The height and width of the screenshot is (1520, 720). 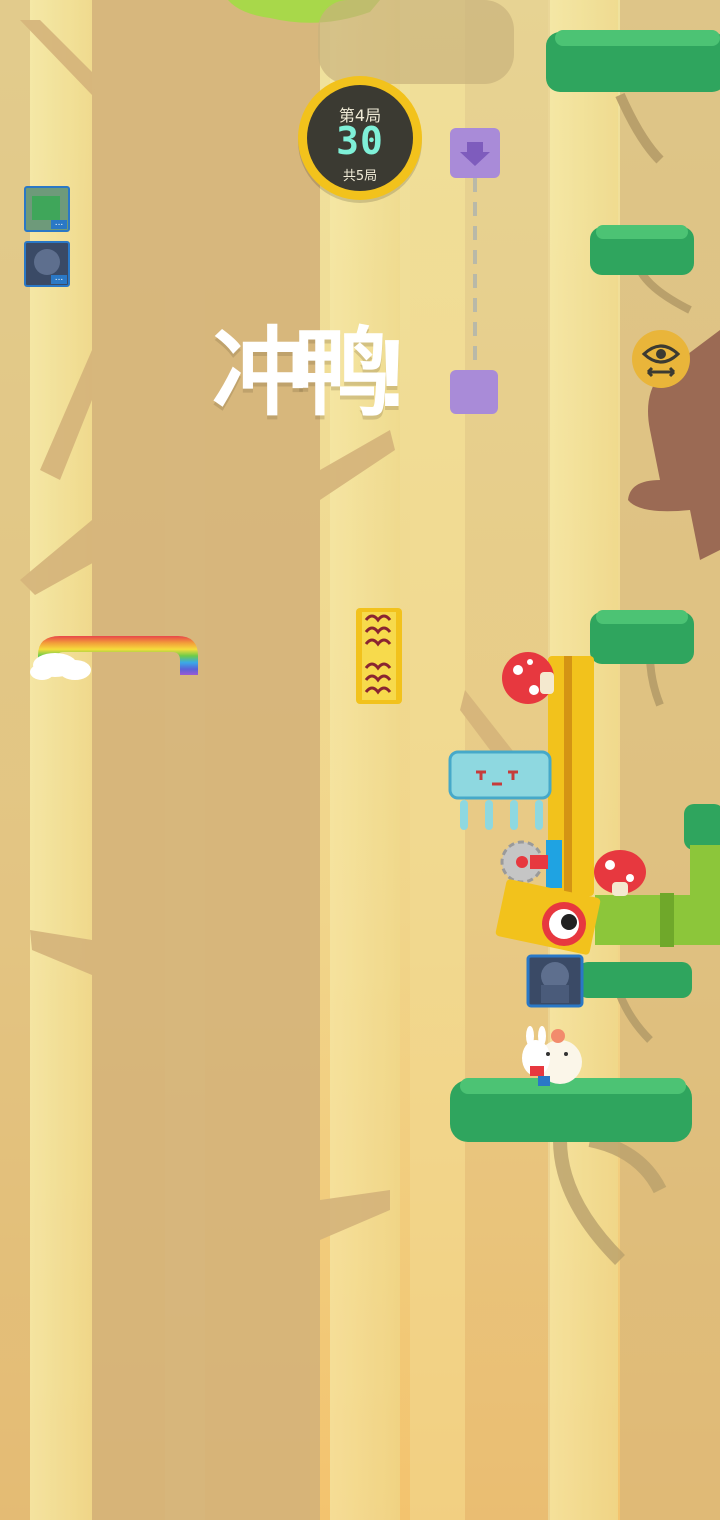 I want to click on eye-arrows-icon, so click(x=661, y=361).